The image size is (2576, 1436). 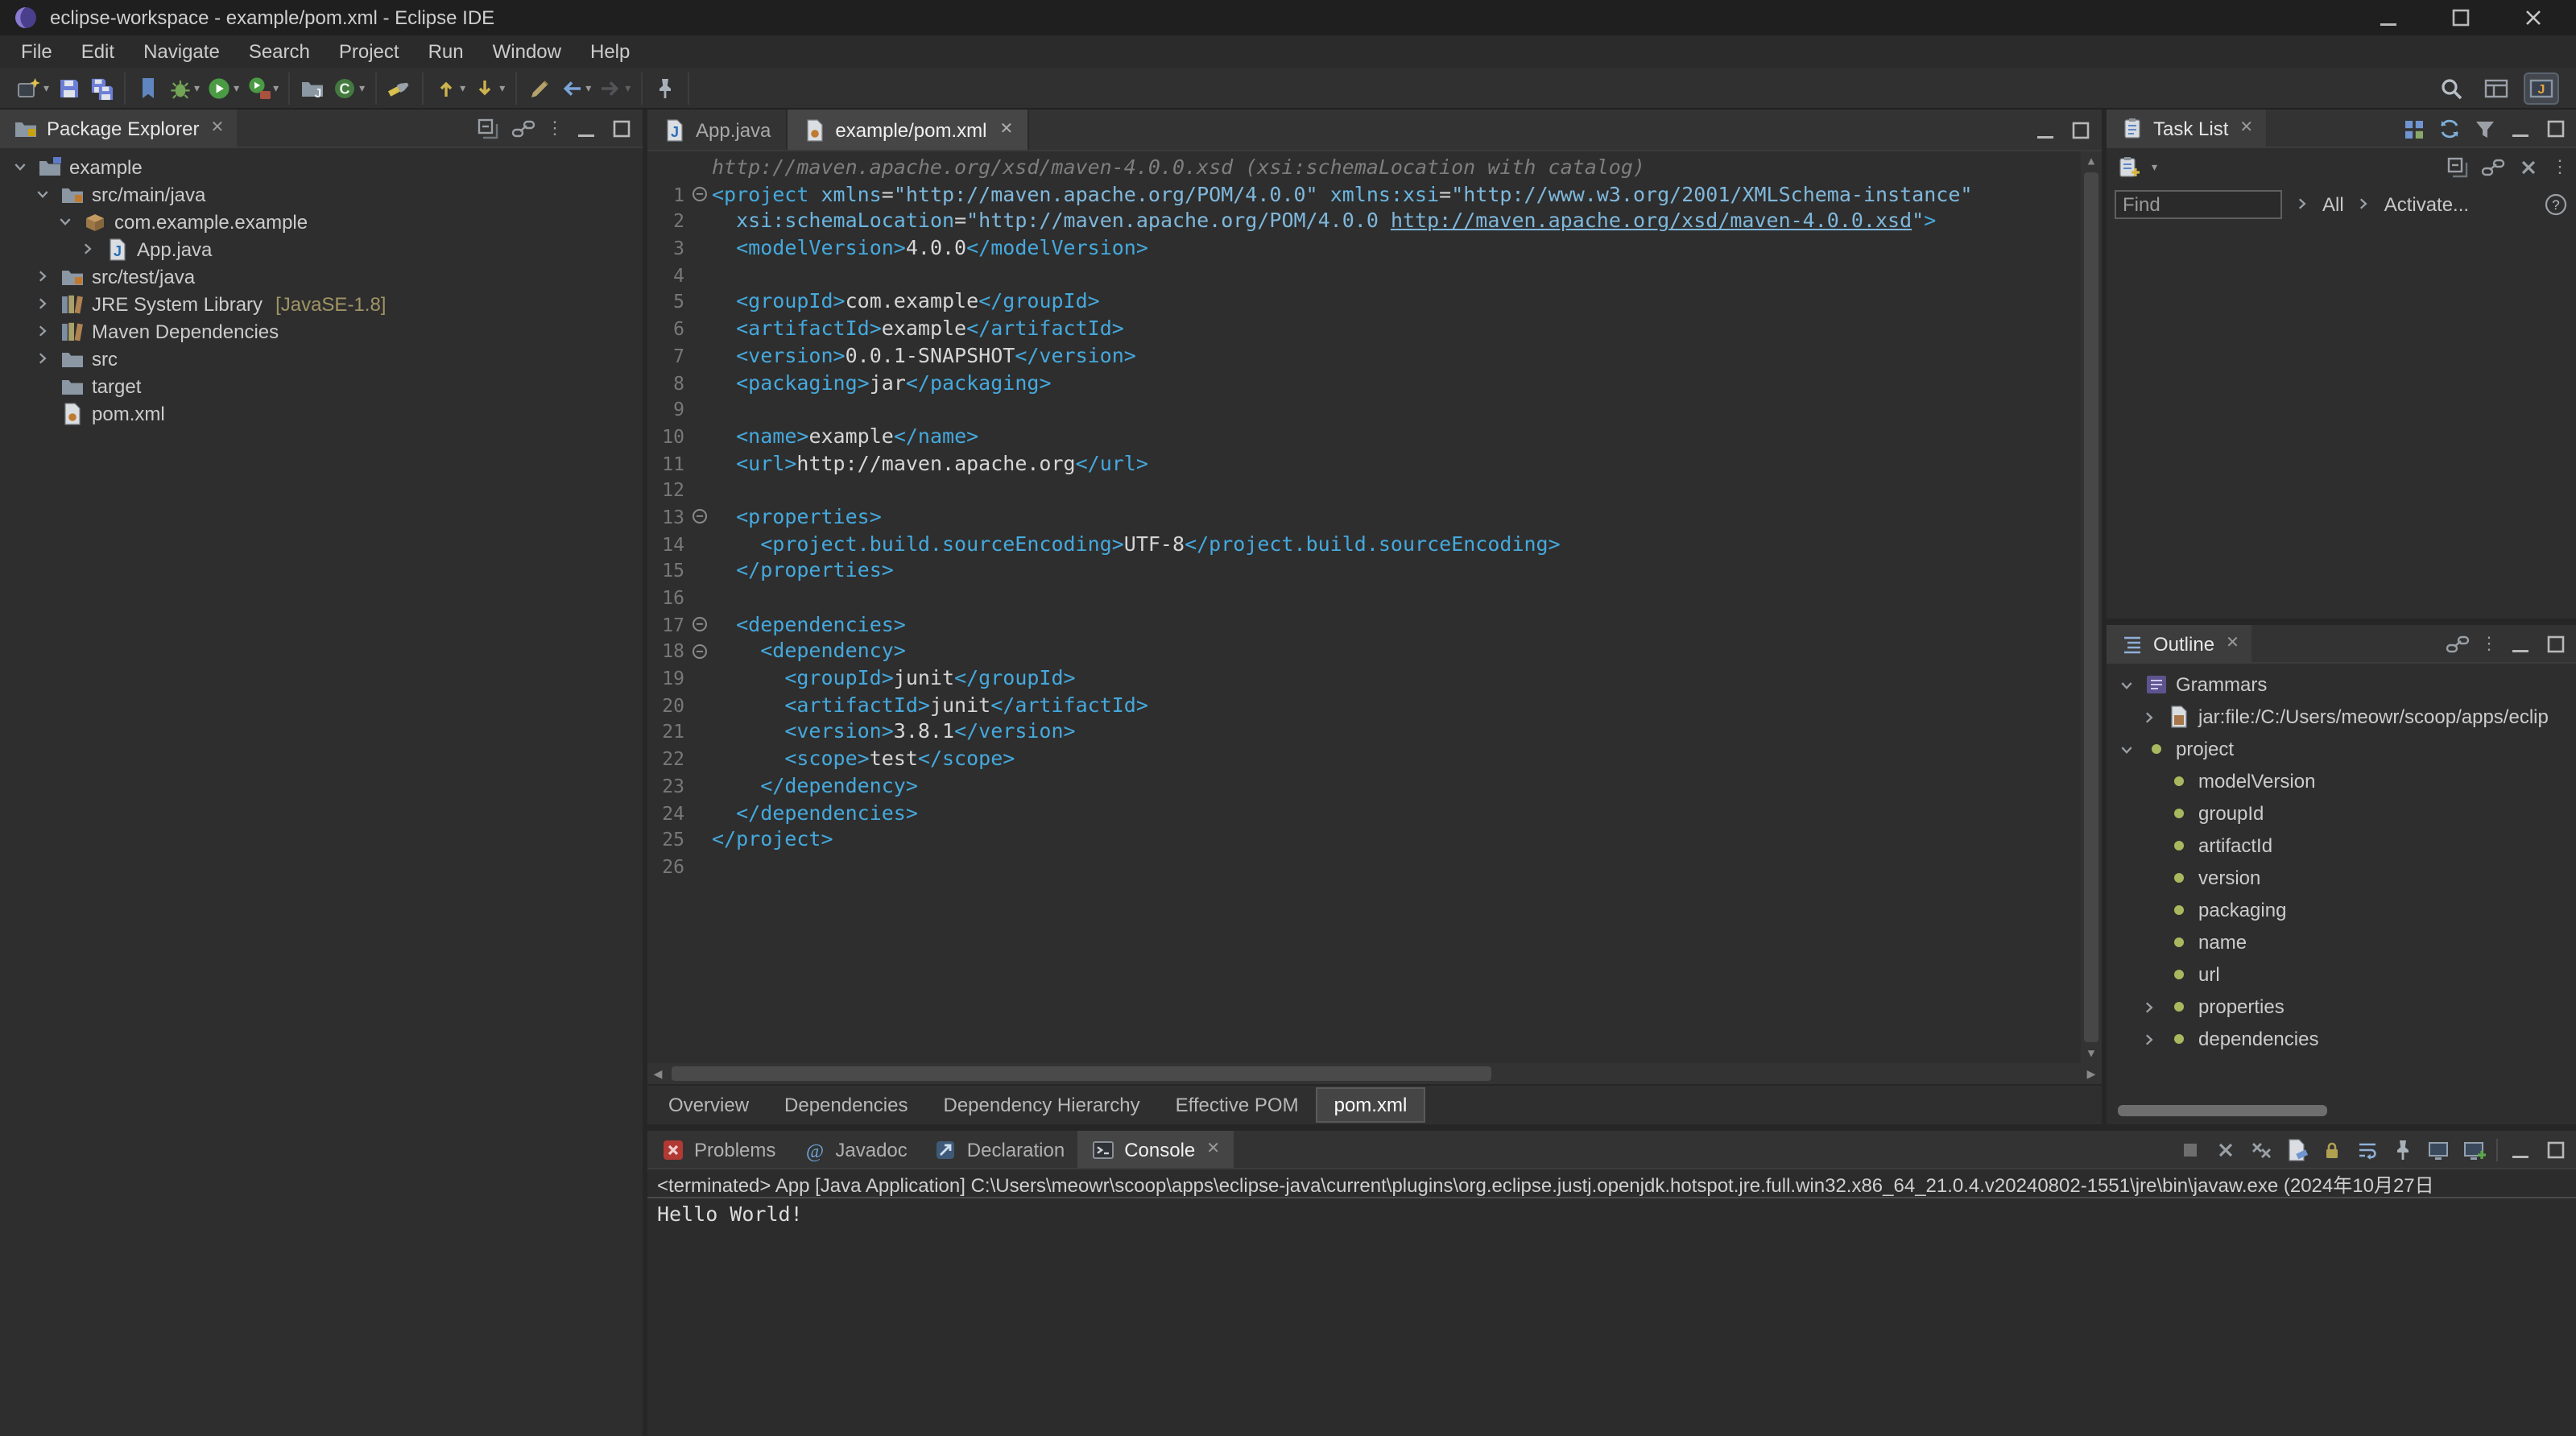 What do you see at coordinates (1371, 1105) in the screenshot?
I see `pom-page-tab-pom-xml: pom.xml` at bounding box center [1371, 1105].